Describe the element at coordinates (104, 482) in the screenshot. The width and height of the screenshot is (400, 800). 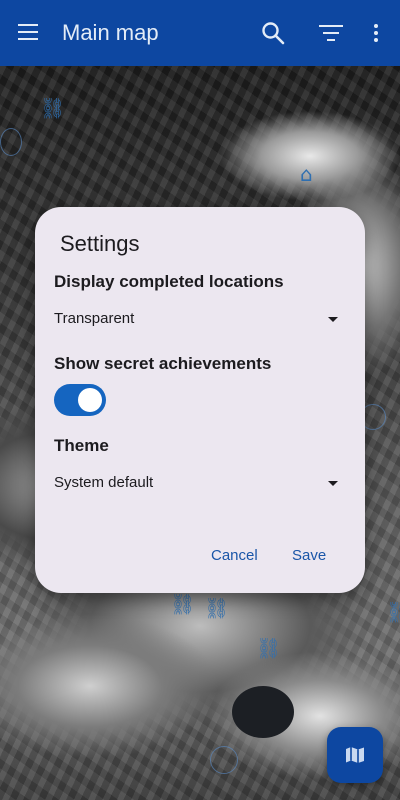
I see `theme-value: System default` at that location.